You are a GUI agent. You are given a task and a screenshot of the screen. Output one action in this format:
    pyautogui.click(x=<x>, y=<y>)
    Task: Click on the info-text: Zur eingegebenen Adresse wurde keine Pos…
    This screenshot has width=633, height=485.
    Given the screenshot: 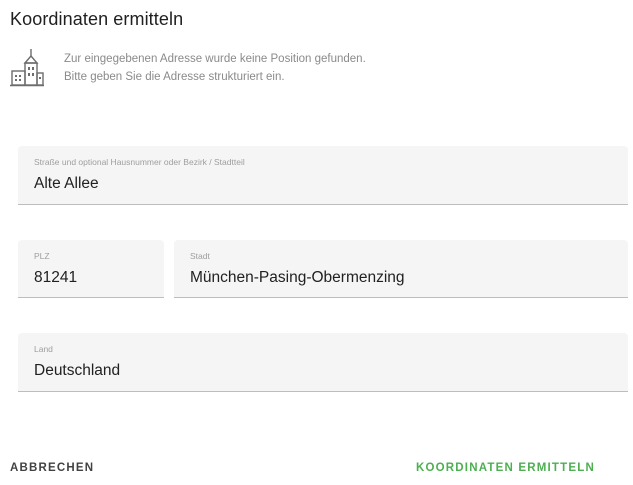 What is the action you would take?
    pyautogui.click(x=215, y=68)
    